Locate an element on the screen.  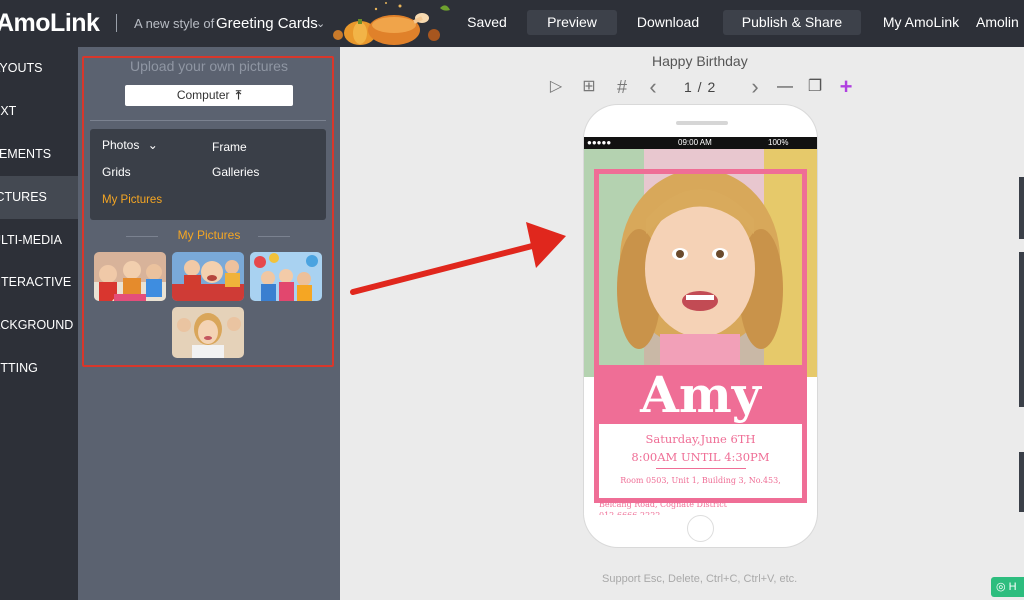
tagline-prefix: A new style of is located at coordinates (174, 23).